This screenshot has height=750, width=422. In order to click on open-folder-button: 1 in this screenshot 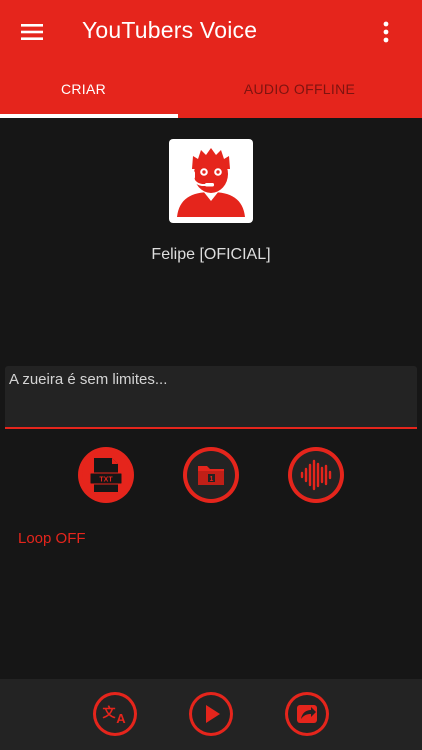, I will do `click(211, 475)`.